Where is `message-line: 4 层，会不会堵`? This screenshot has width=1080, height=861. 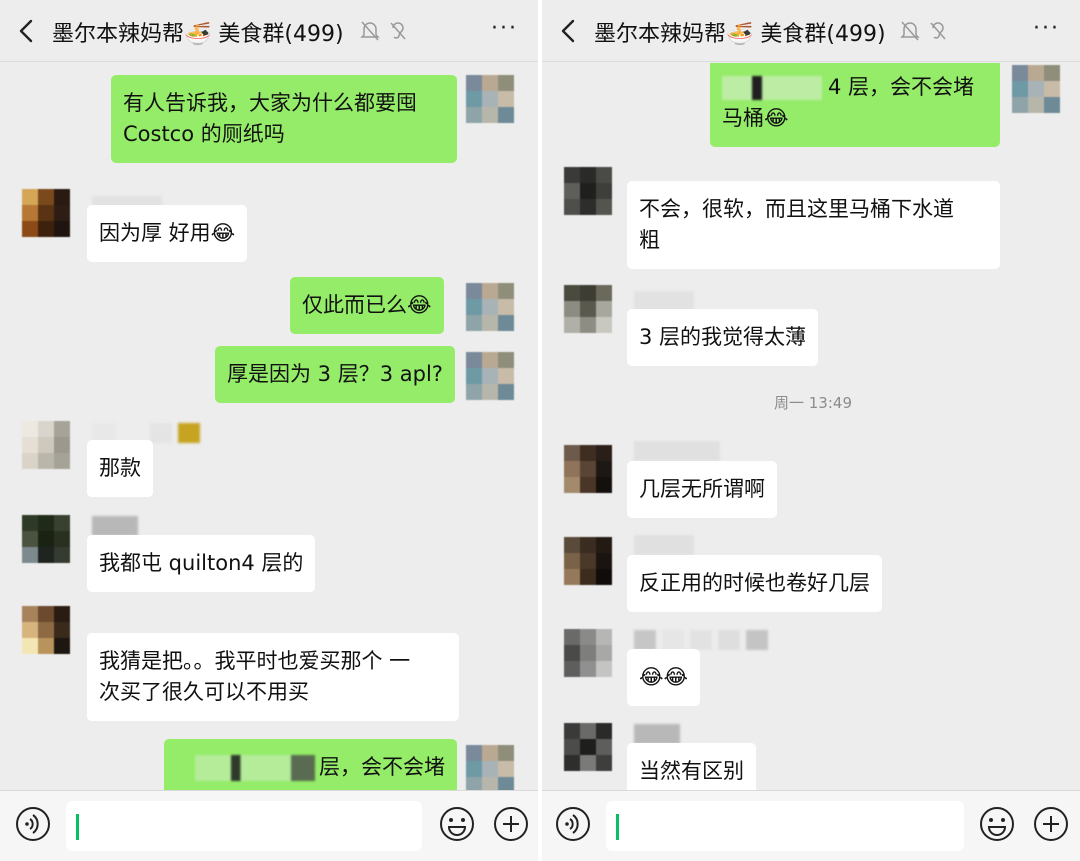 message-line: 4 层，会不会堵 is located at coordinates (855, 87).